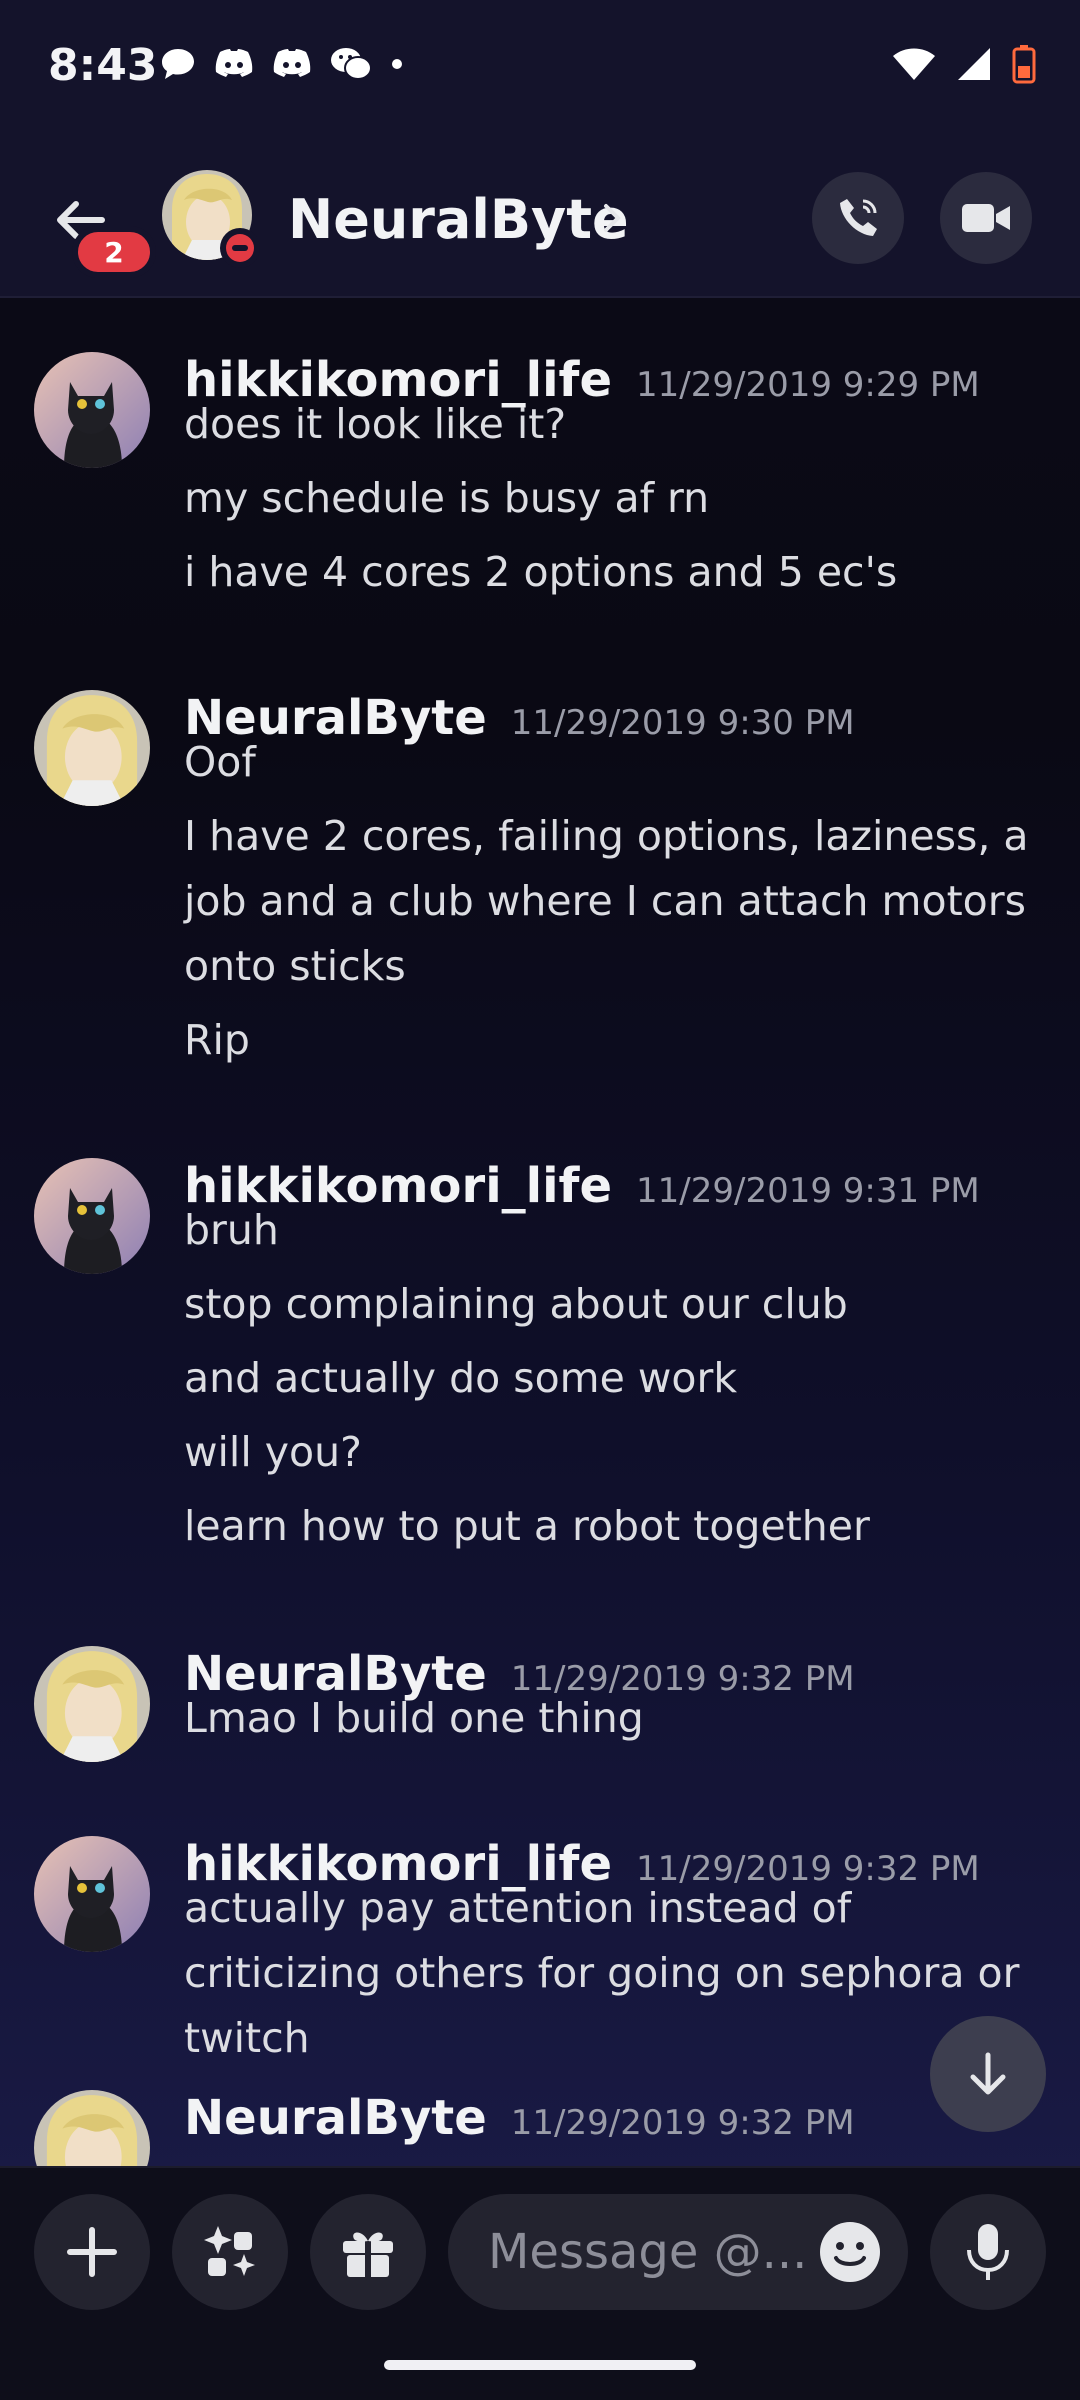 This screenshot has width=1080, height=2400. Describe the element at coordinates (614, 1452) in the screenshot. I see `message-text: will you?` at that location.